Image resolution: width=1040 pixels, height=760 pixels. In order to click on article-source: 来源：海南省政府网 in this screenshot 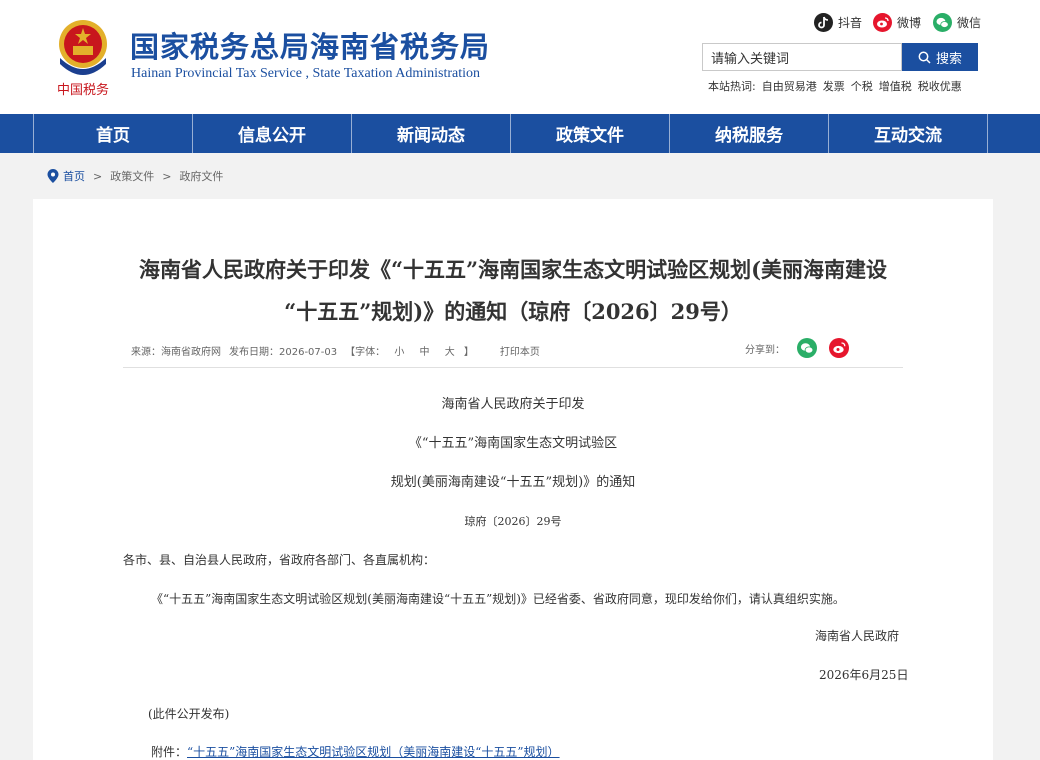, I will do `click(176, 352)`.